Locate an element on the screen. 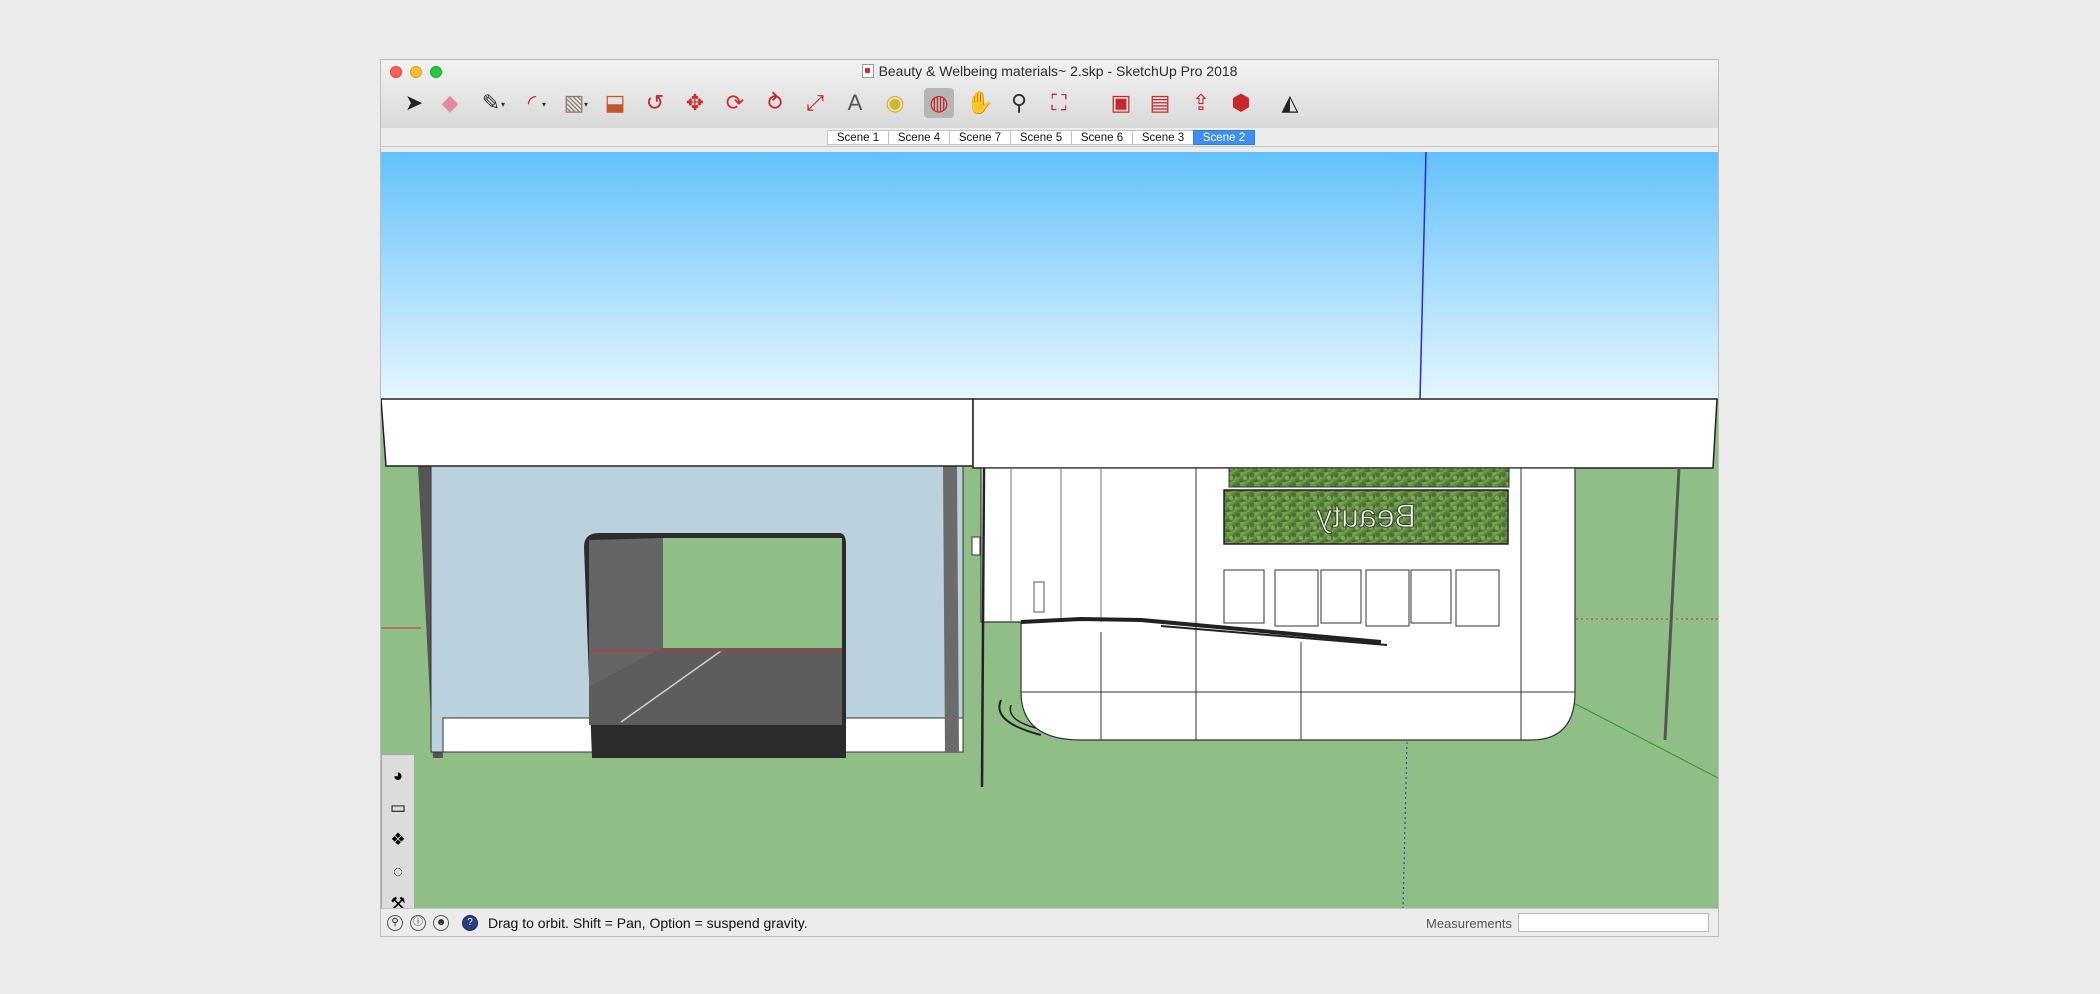 Image resolution: width=2100 pixels, height=994 pixels. shadows-panel-icon: ◌ is located at coordinates (398, 872).